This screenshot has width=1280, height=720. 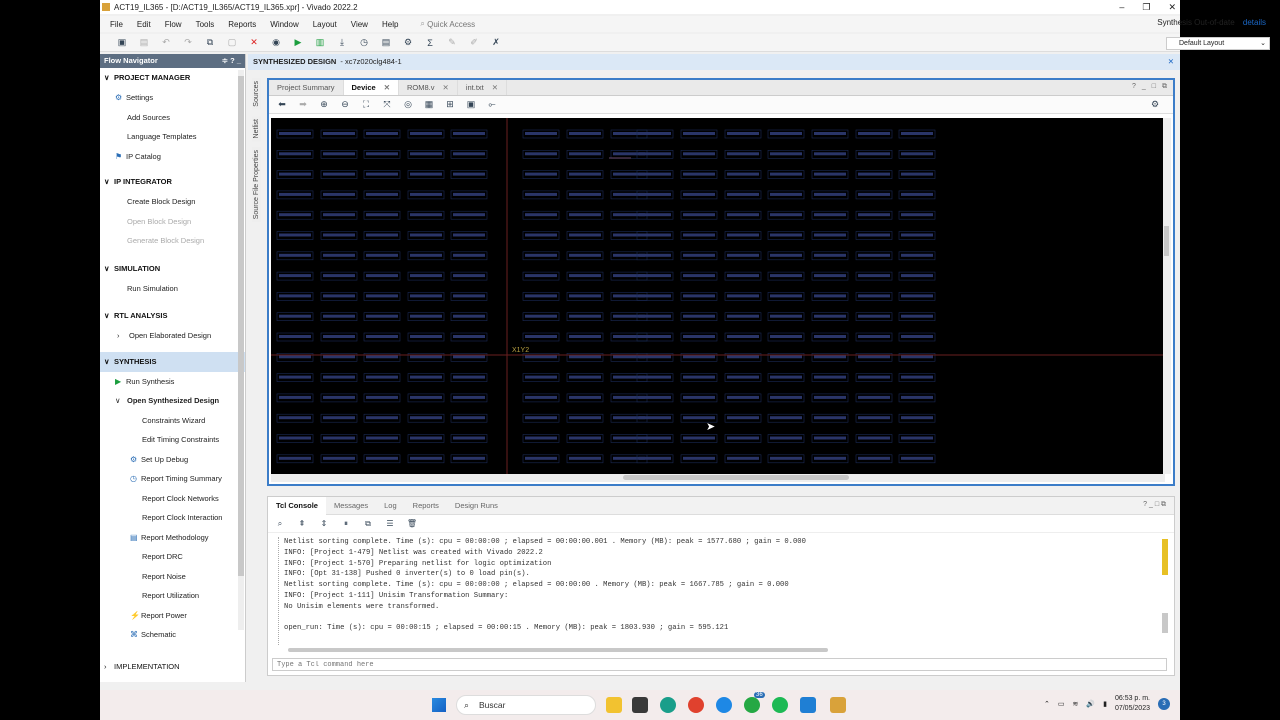 I want to click on nav-add-sources: Add Sources, so click(x=172, y=118).